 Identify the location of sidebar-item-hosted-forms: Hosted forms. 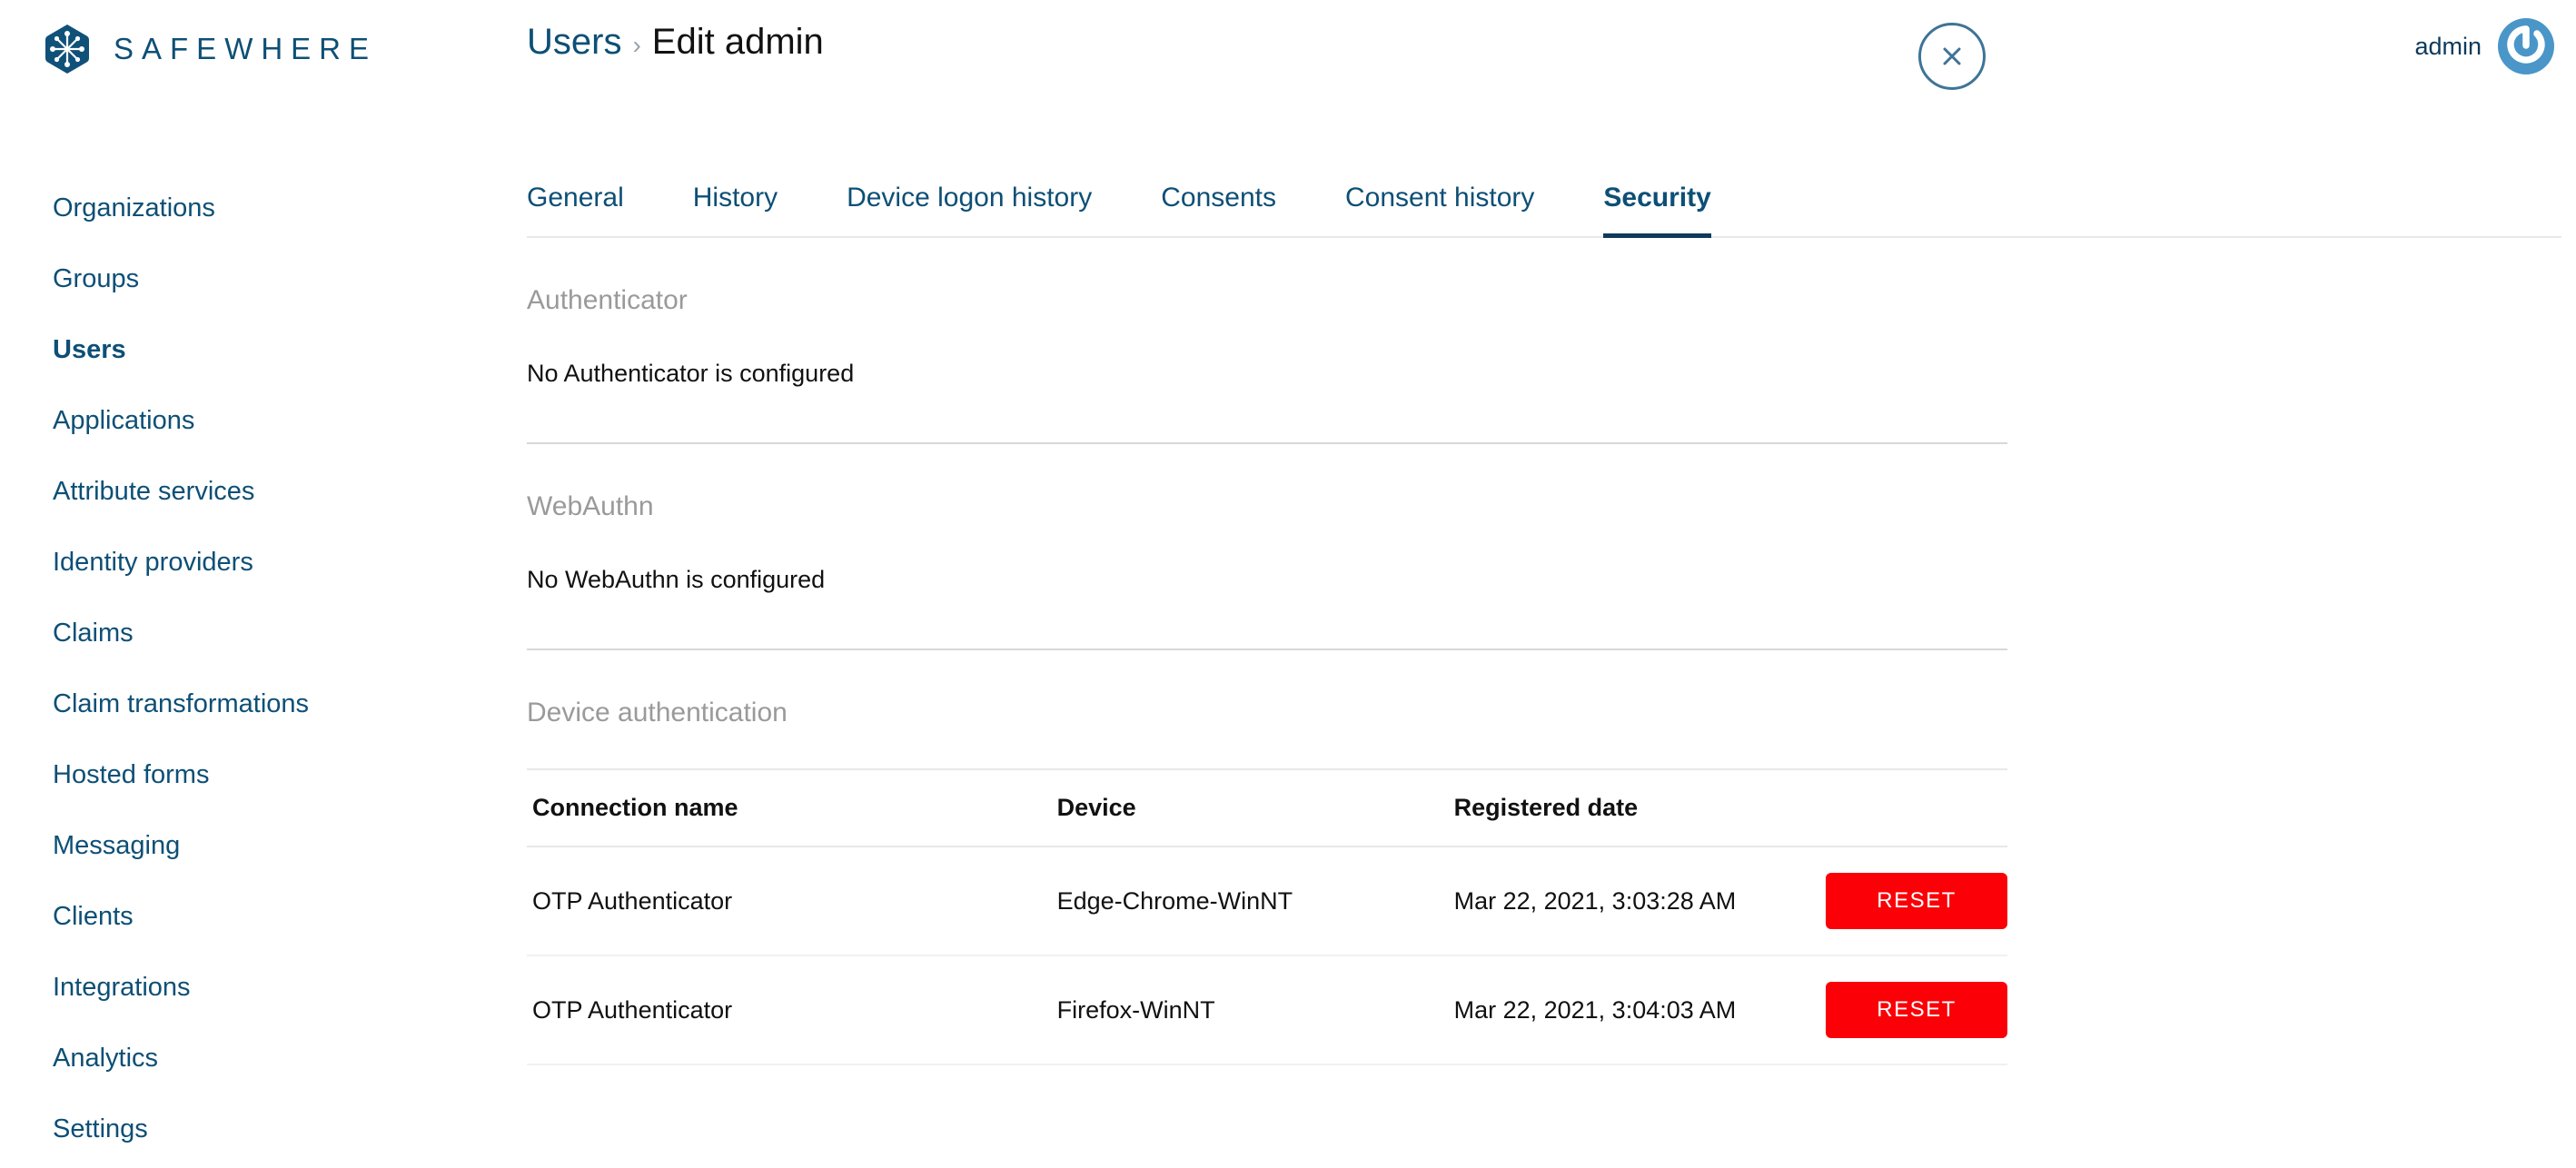
(254, 775).